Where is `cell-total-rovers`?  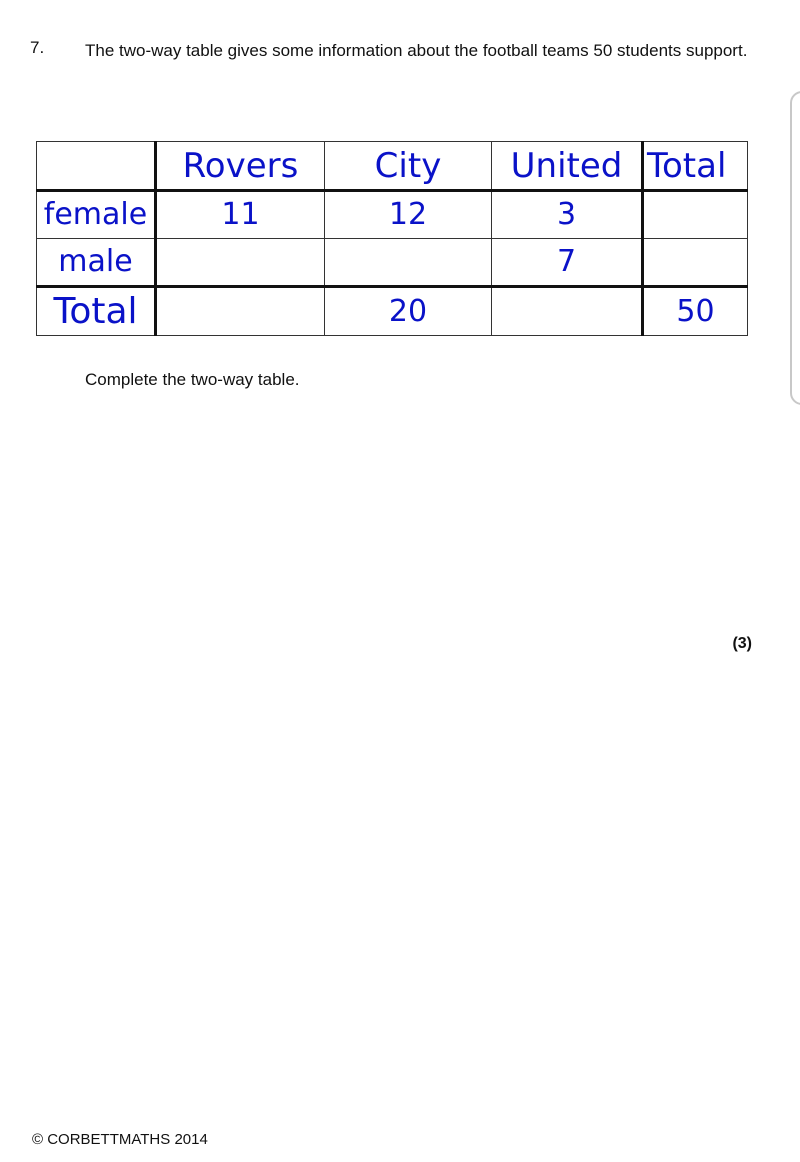 cell-total-rovers is located at coordinates (240, 310).